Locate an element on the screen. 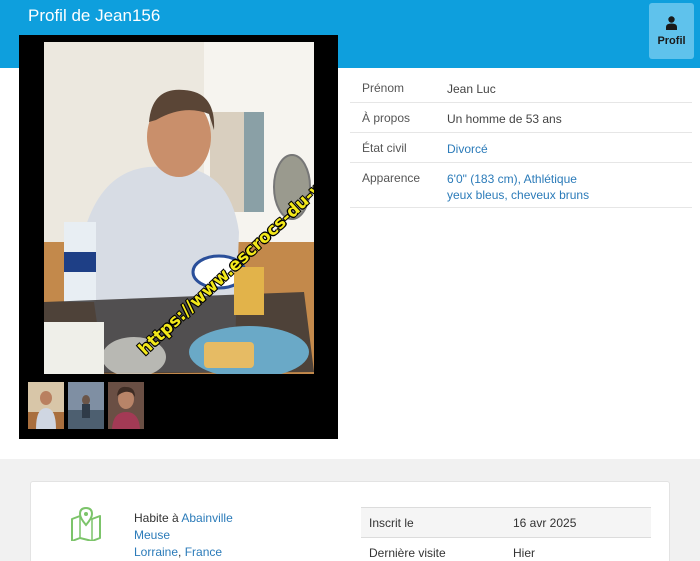 The height and width of the screenshot is (561, 700). detail-value: Jean Luc is located at coordinates (471, 89).